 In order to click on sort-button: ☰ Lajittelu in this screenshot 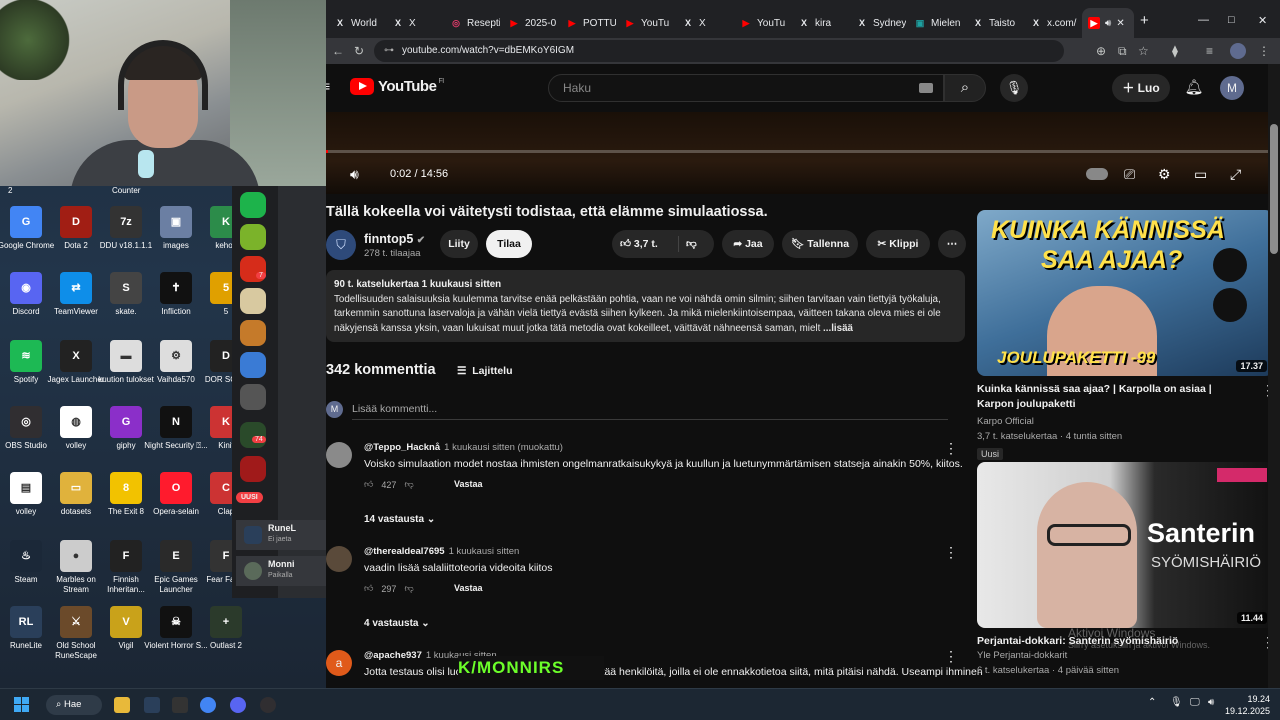, I will do `click(485, 371)`.